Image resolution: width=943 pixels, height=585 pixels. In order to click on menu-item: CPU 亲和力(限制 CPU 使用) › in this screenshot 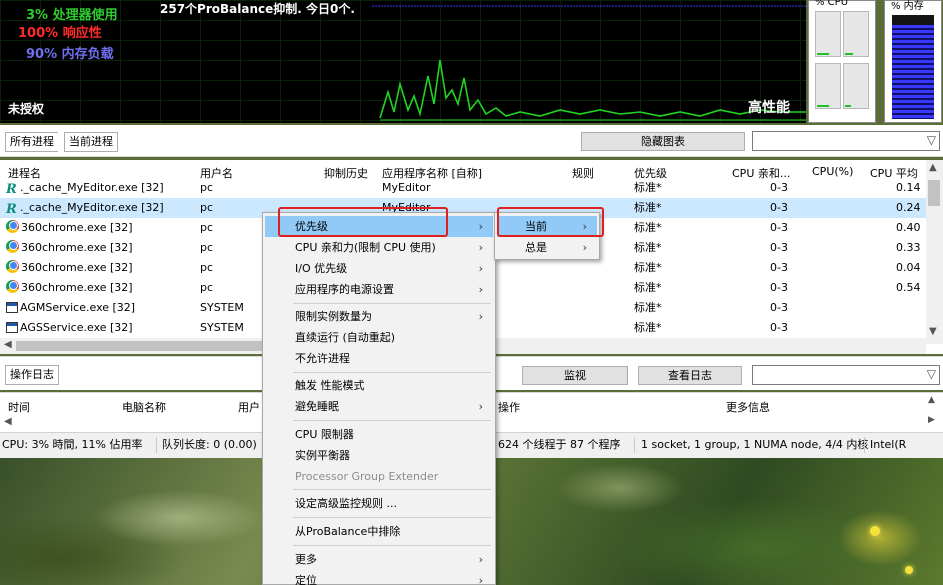, I will do `click(379, 247)`.